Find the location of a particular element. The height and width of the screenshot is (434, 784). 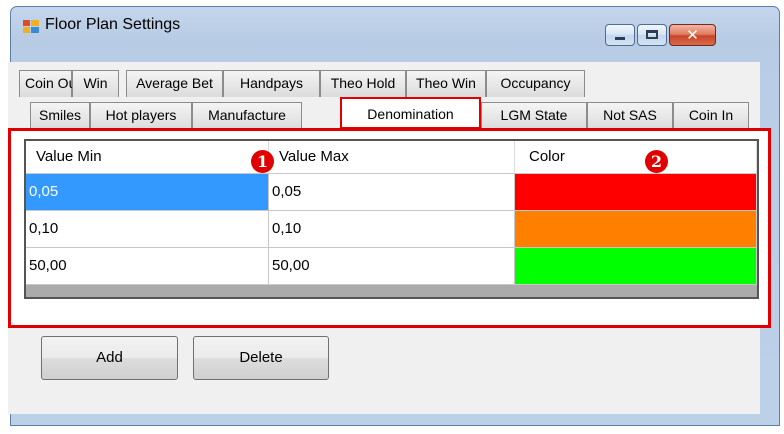

cell-value-max: 0,10 is located at coordinates (392, 229).